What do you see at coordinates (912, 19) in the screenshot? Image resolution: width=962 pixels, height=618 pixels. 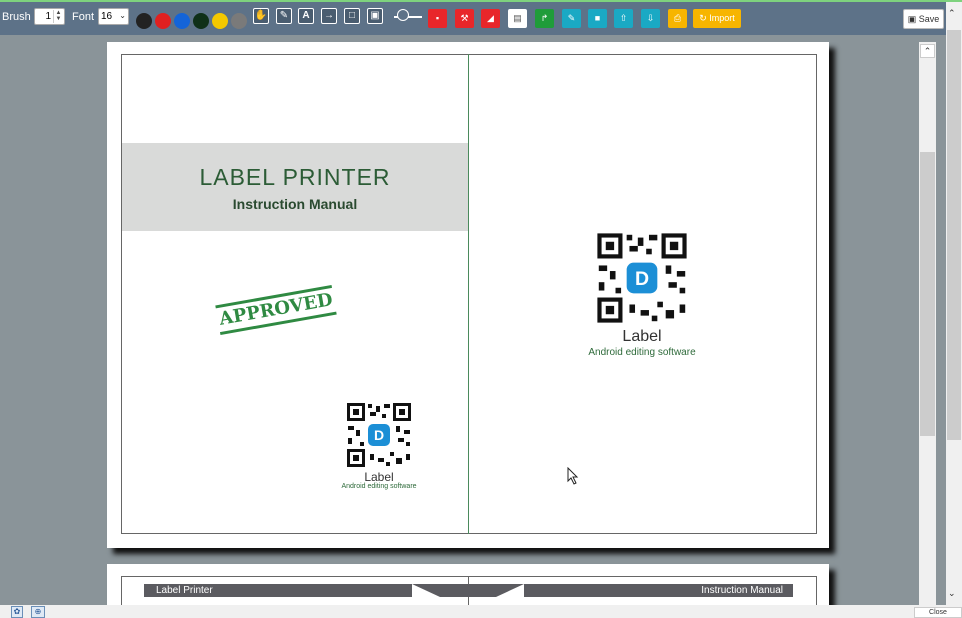 I see `save-icon: ▣` at bounding box center [912, 19].